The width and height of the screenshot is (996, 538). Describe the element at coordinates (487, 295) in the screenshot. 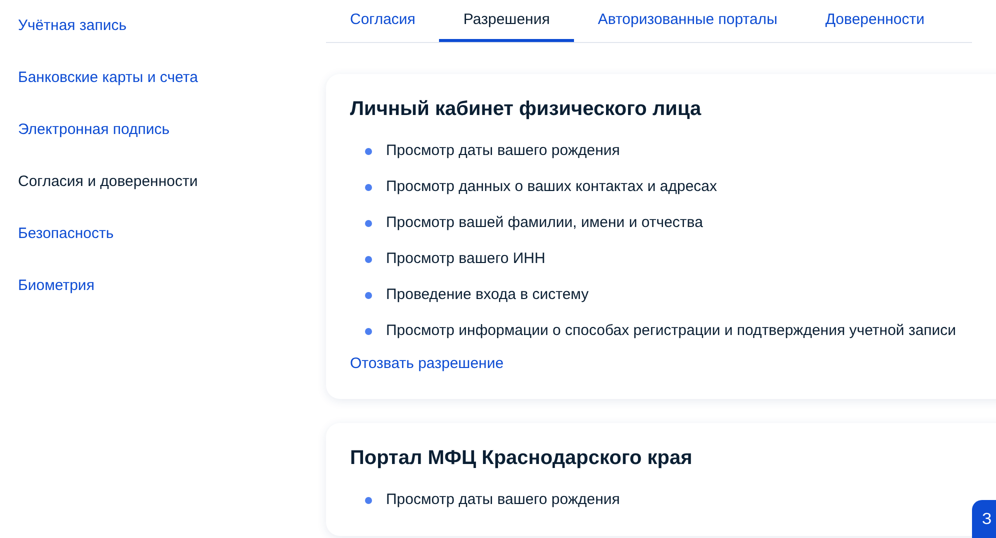

I see `permission-text: Проведение входа в систему` at that location.